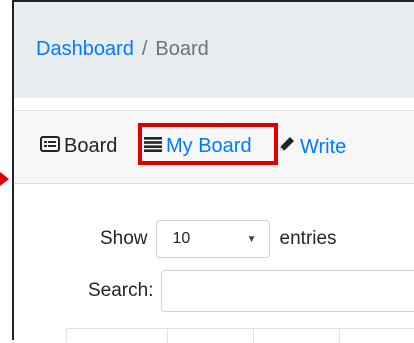  I want to click on breadcrumb: Dashboard / Board, so click(122, 49).